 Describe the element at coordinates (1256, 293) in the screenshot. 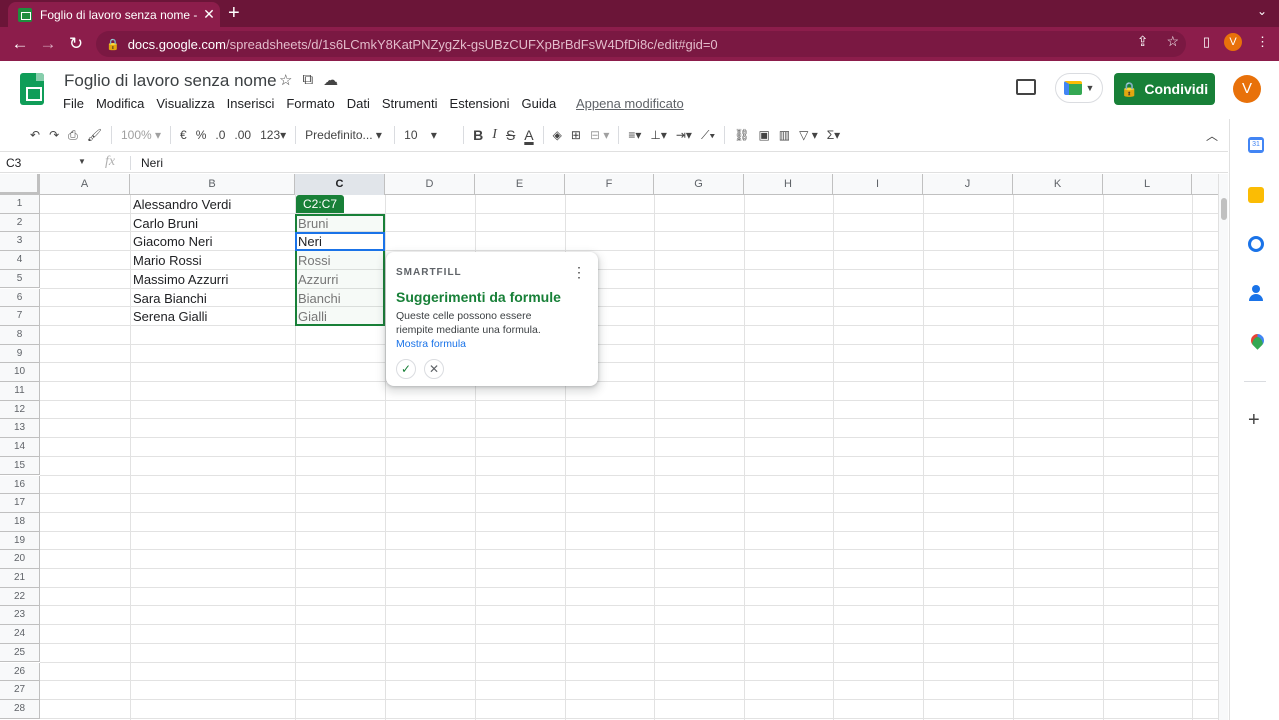

I see `contacts-icon` at that location.